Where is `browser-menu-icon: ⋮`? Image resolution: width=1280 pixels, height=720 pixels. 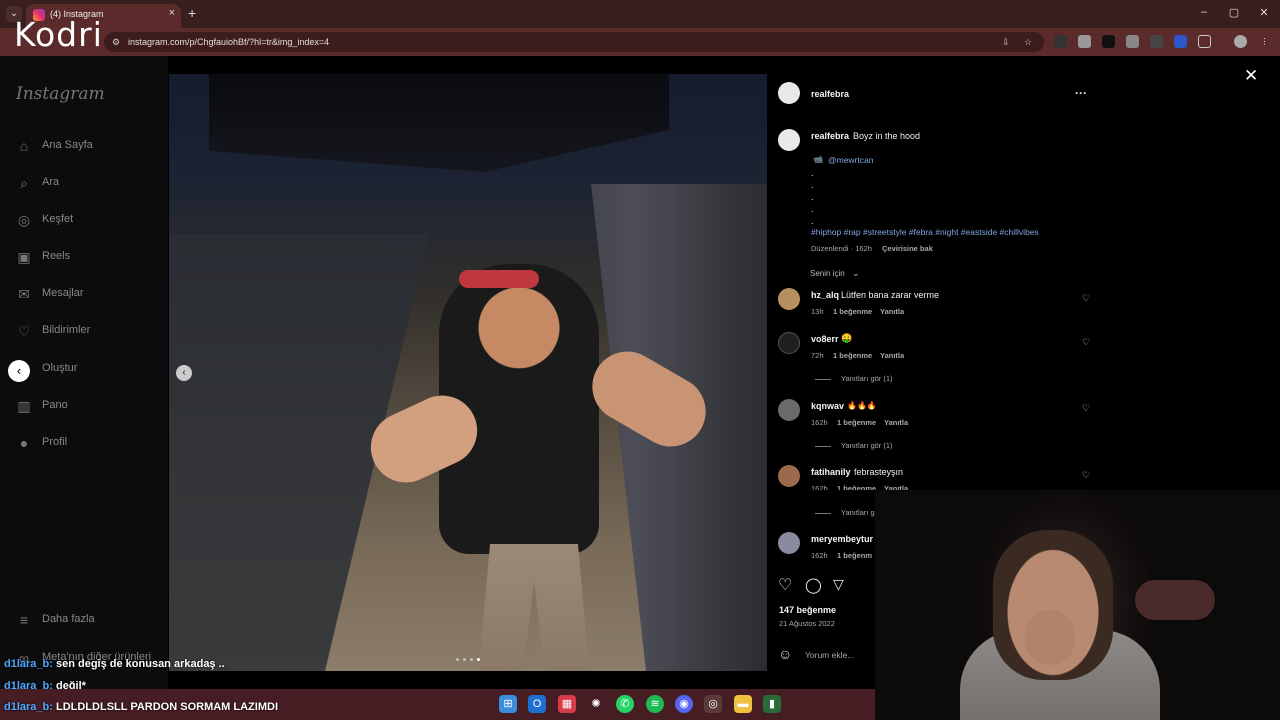 browser-menu-icon: ⋮ is located at coordinates (1264, 41).